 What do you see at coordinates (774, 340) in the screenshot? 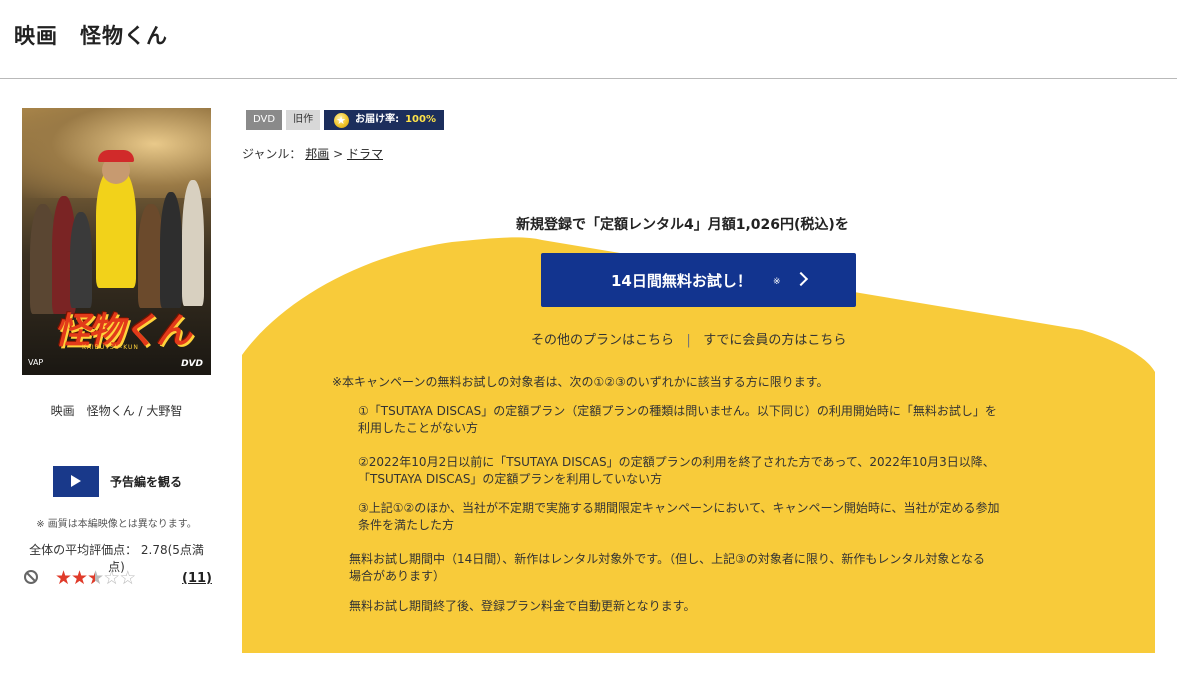
I see `members-link: すでに会員の方はこちら` at bounding box center [774, 340].